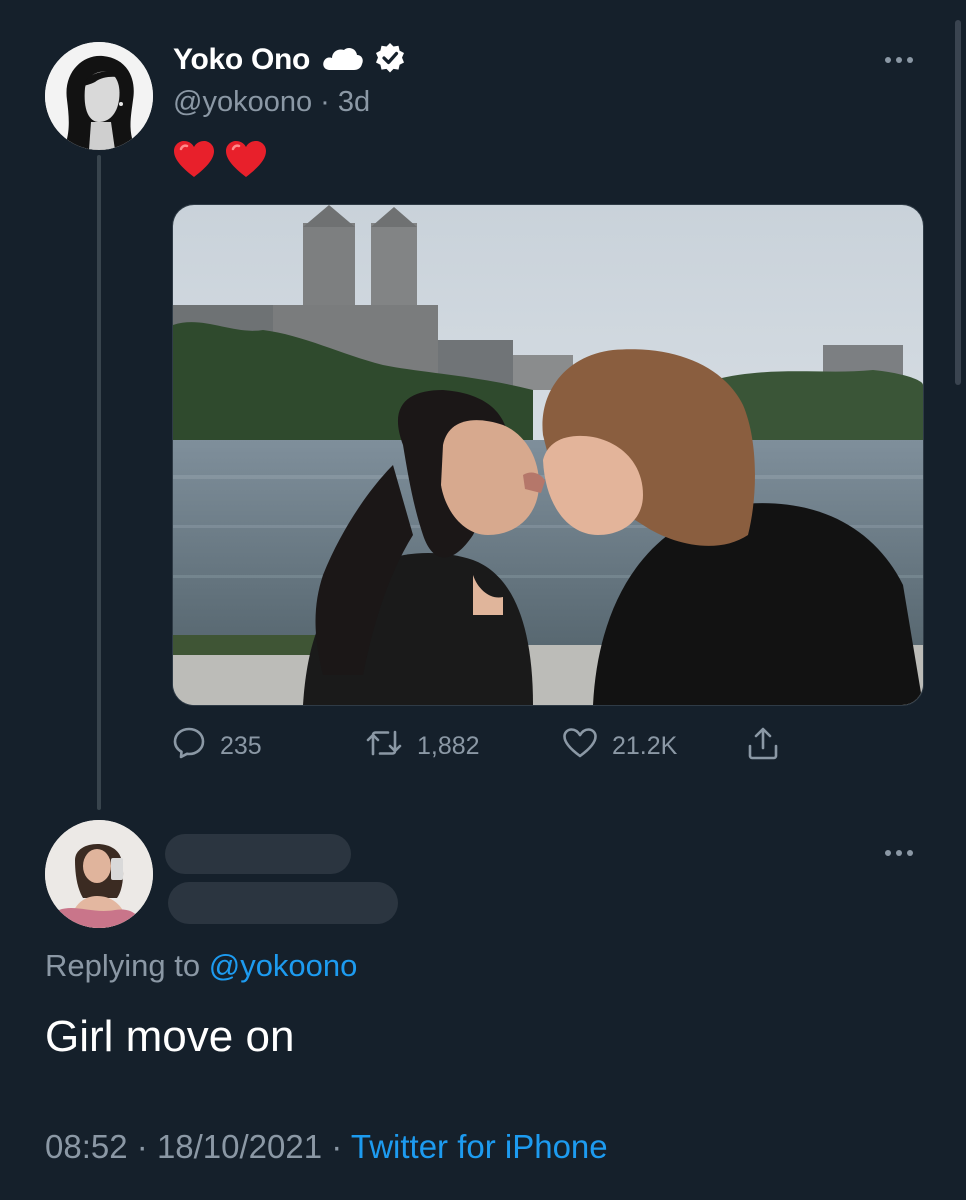 The width and height of the screenshot is (966, 1200). I want to click on tweet-age: 3d, so click(354, 102).